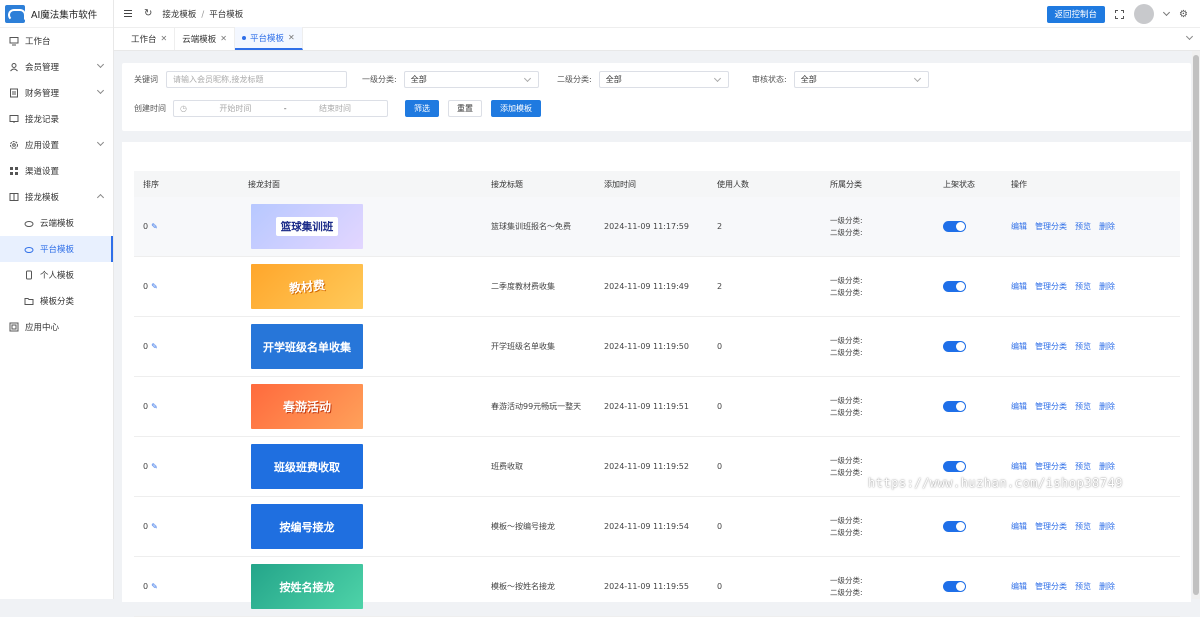 The image size is (1200, 617). Describe the element at coordinates (56, 41) in the screenshot. I see `sidebar-item-workbench: 工作台` at that location.